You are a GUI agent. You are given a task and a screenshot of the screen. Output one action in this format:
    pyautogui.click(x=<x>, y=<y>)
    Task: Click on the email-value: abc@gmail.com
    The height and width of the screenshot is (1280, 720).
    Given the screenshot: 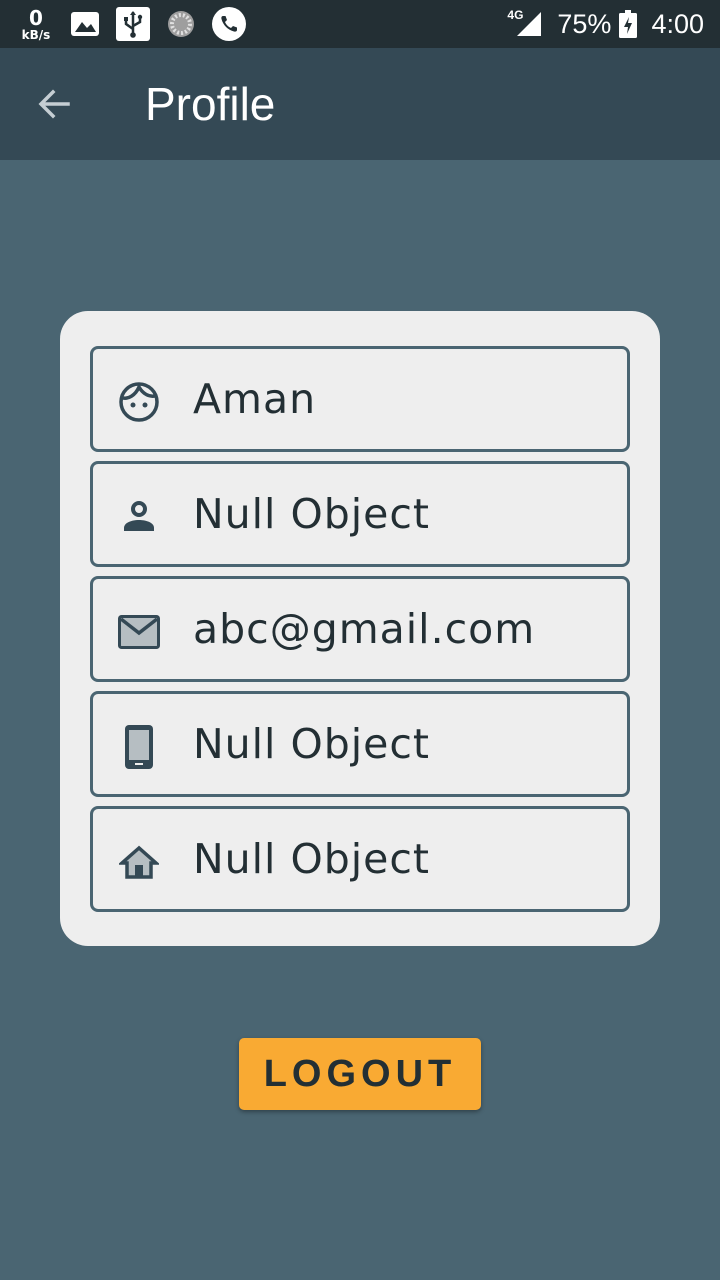 What is the action you would take?
    pyautogui.click(x=364, y=629)
    